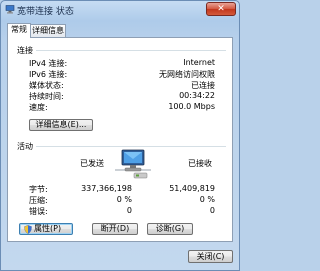 This screenshot has width=320, height=271. Describe the element at coordinates (207, 199) in the screenshot. I see `compression-received-value: 0 %` at that location.